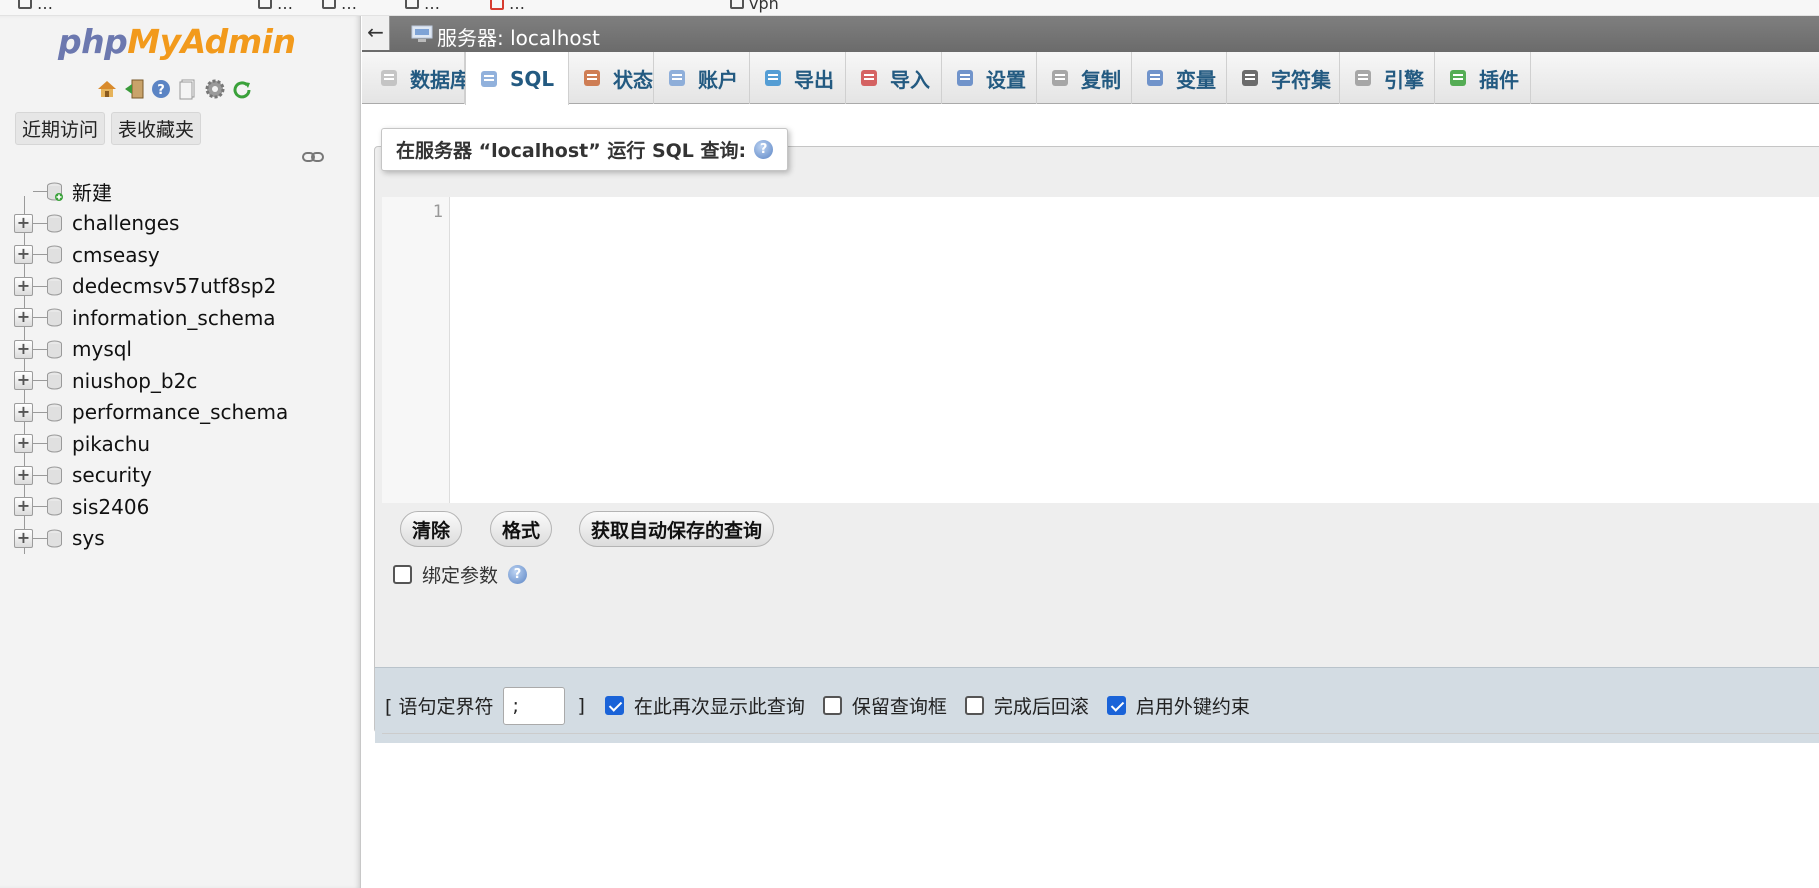  Describe the element at coordinates (175, 318) in the screenshot. I see `tree-item-database: + information_schema` at that location.